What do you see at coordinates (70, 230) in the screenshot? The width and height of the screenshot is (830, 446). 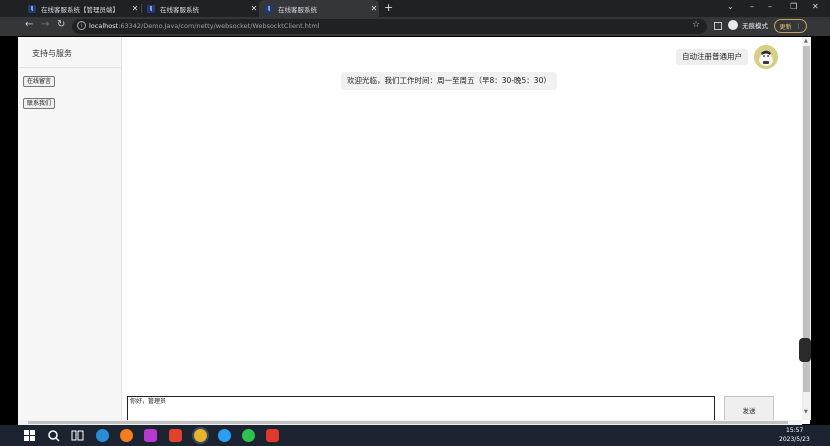 I see `sidebar: 支持与服务 在线留言 联系我们` at bounding box center [70, 230].